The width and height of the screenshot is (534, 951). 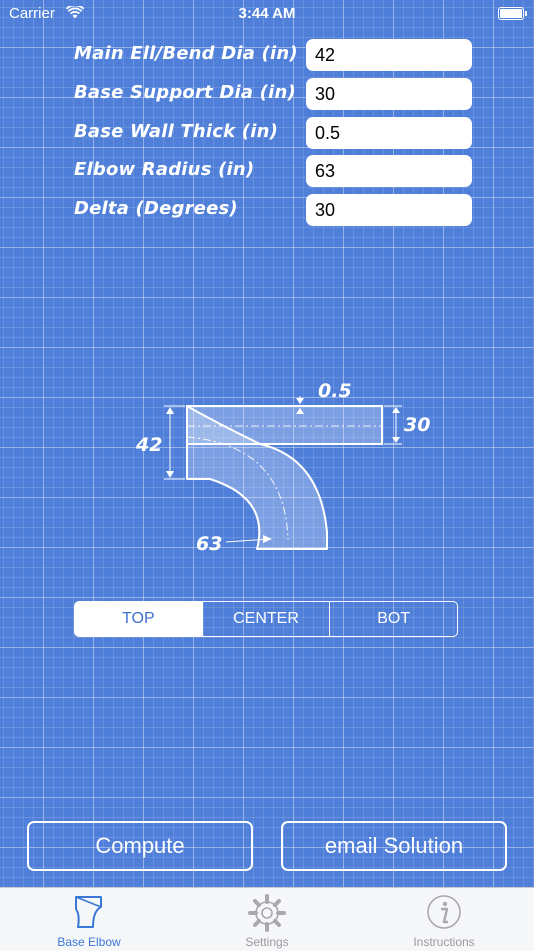 I want to click on field-delta: Delta (Degrees), so click(x=274, y=210).